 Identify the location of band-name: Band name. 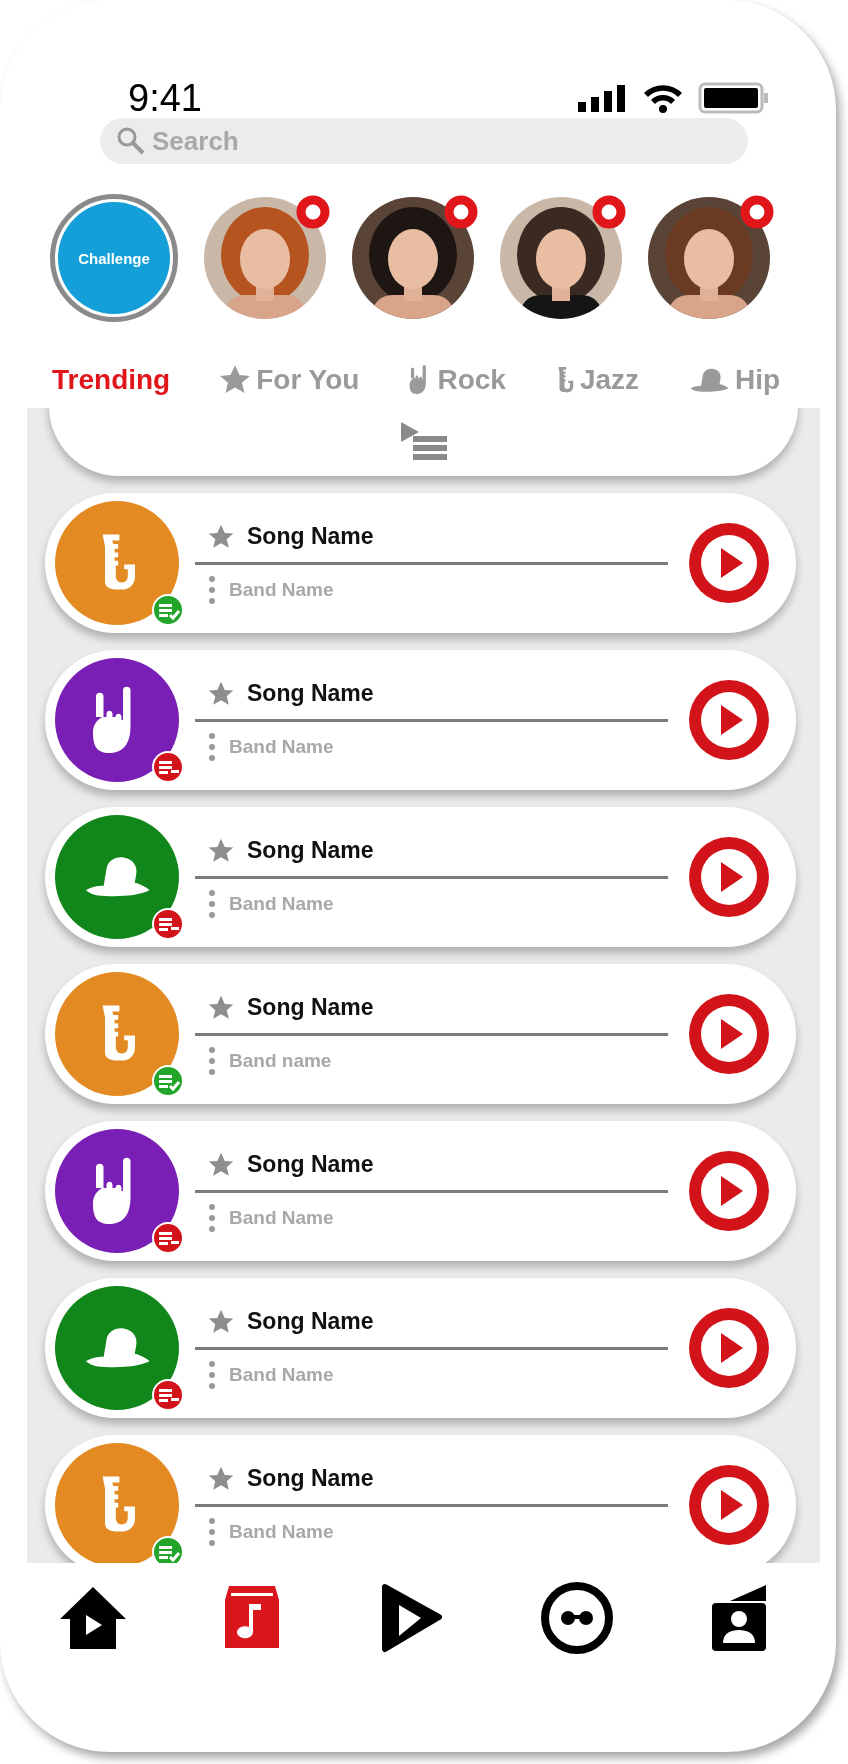
(280, 1060).